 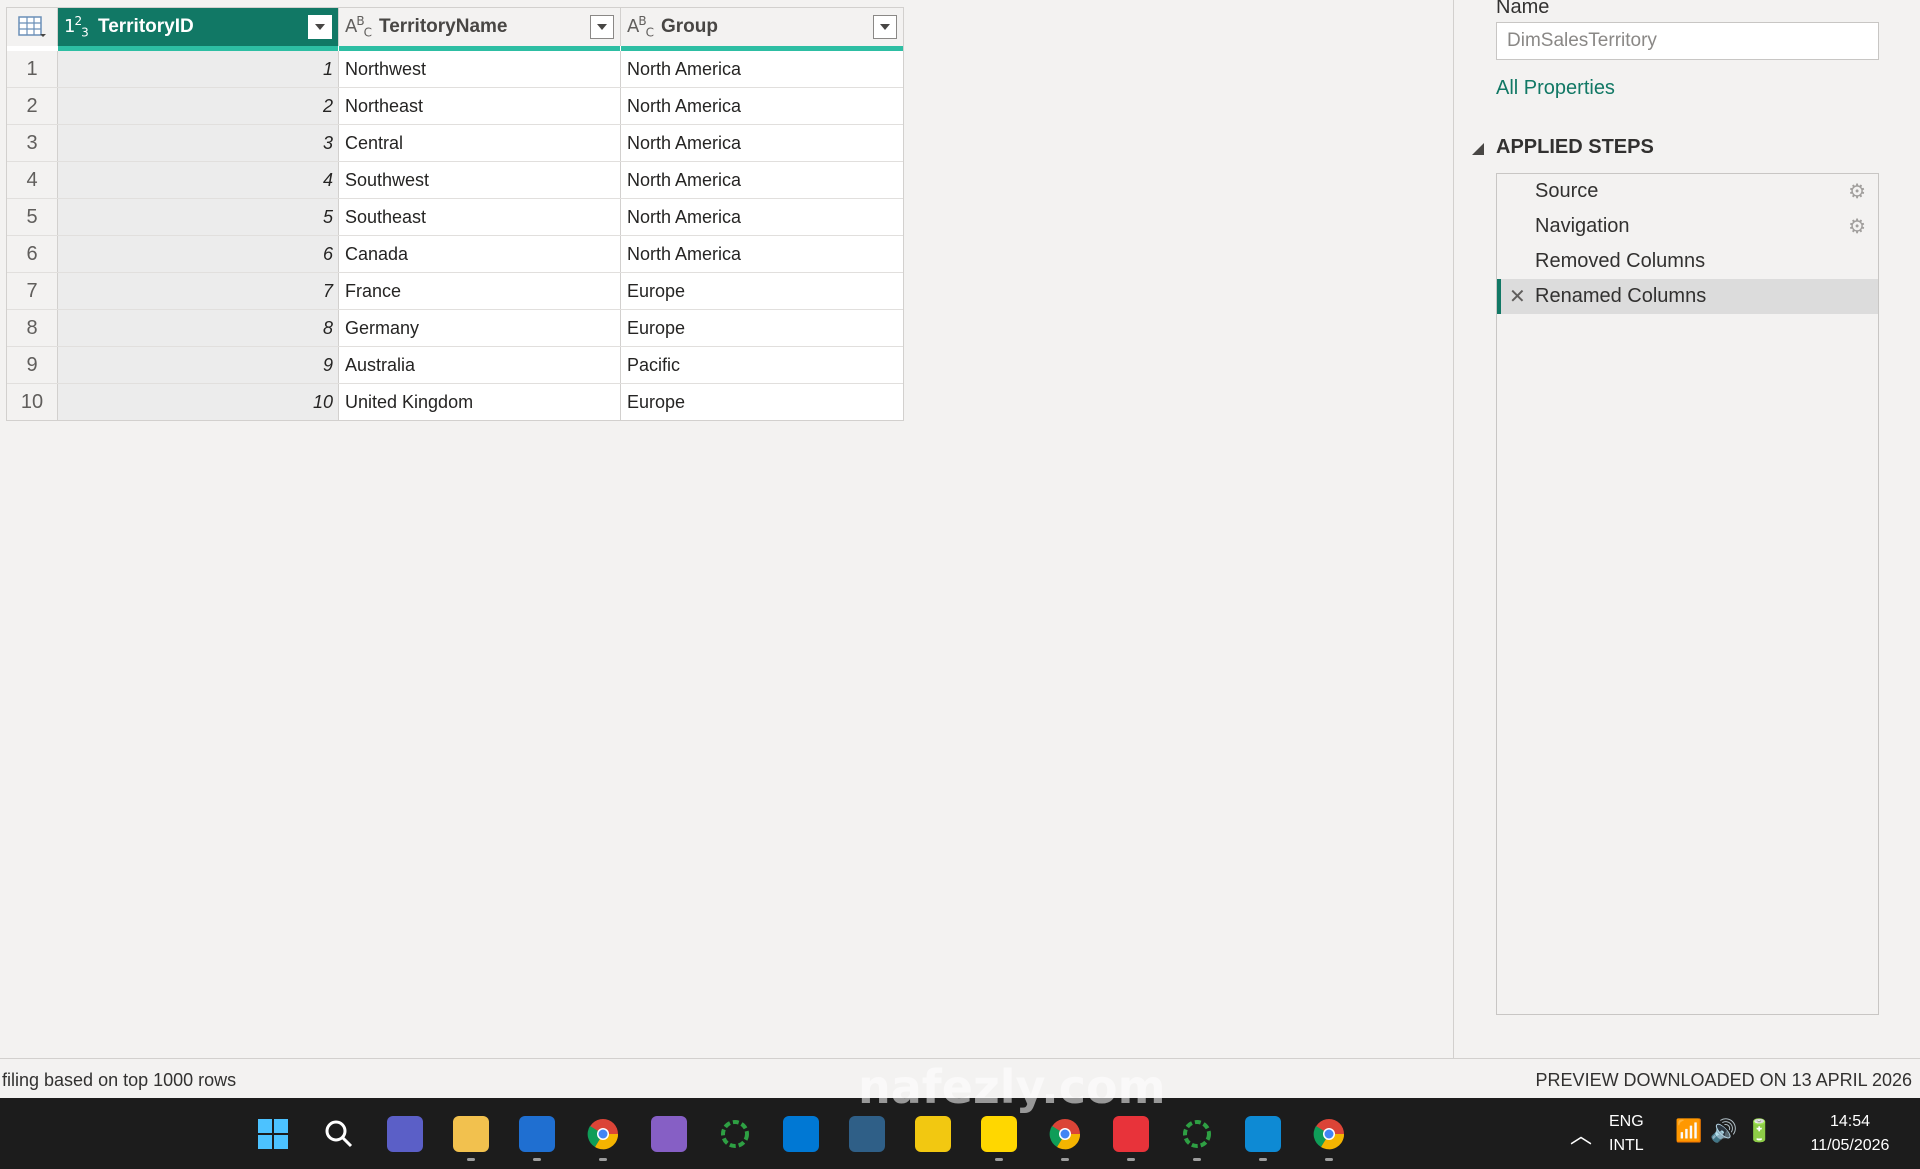 What do you see at coordinates (1581, 1134) in the screenshot?
I see `show-hidden-icons-chevron-icon: ︿` at bounding box center [1581, 1134].